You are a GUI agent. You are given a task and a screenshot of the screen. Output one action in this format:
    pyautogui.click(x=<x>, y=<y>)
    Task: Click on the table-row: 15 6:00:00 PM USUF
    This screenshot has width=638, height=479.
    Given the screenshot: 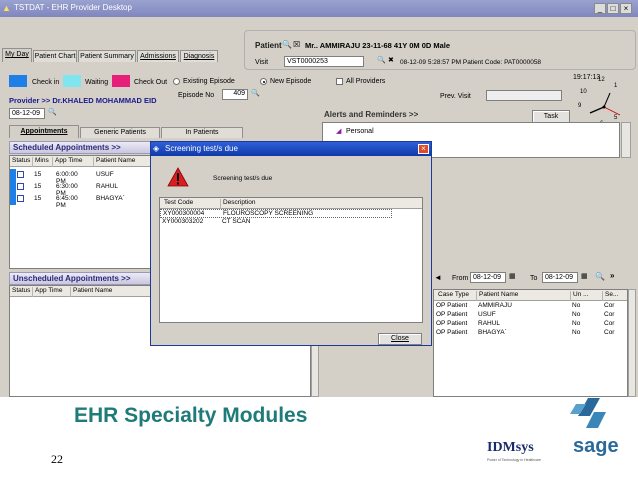 What is the action you would take?
    pyautogui.click(x=62, y=177)
    